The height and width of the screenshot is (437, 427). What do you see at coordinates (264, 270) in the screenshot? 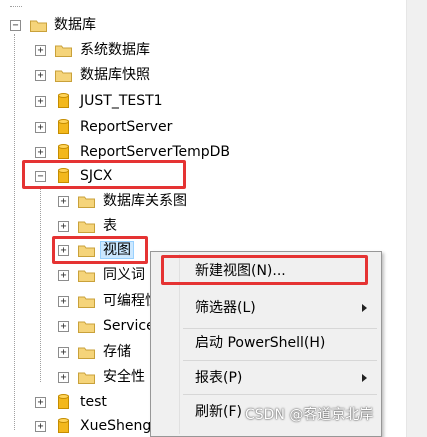
I see `highlight-box-new-view` at bounding box center [264, 270].